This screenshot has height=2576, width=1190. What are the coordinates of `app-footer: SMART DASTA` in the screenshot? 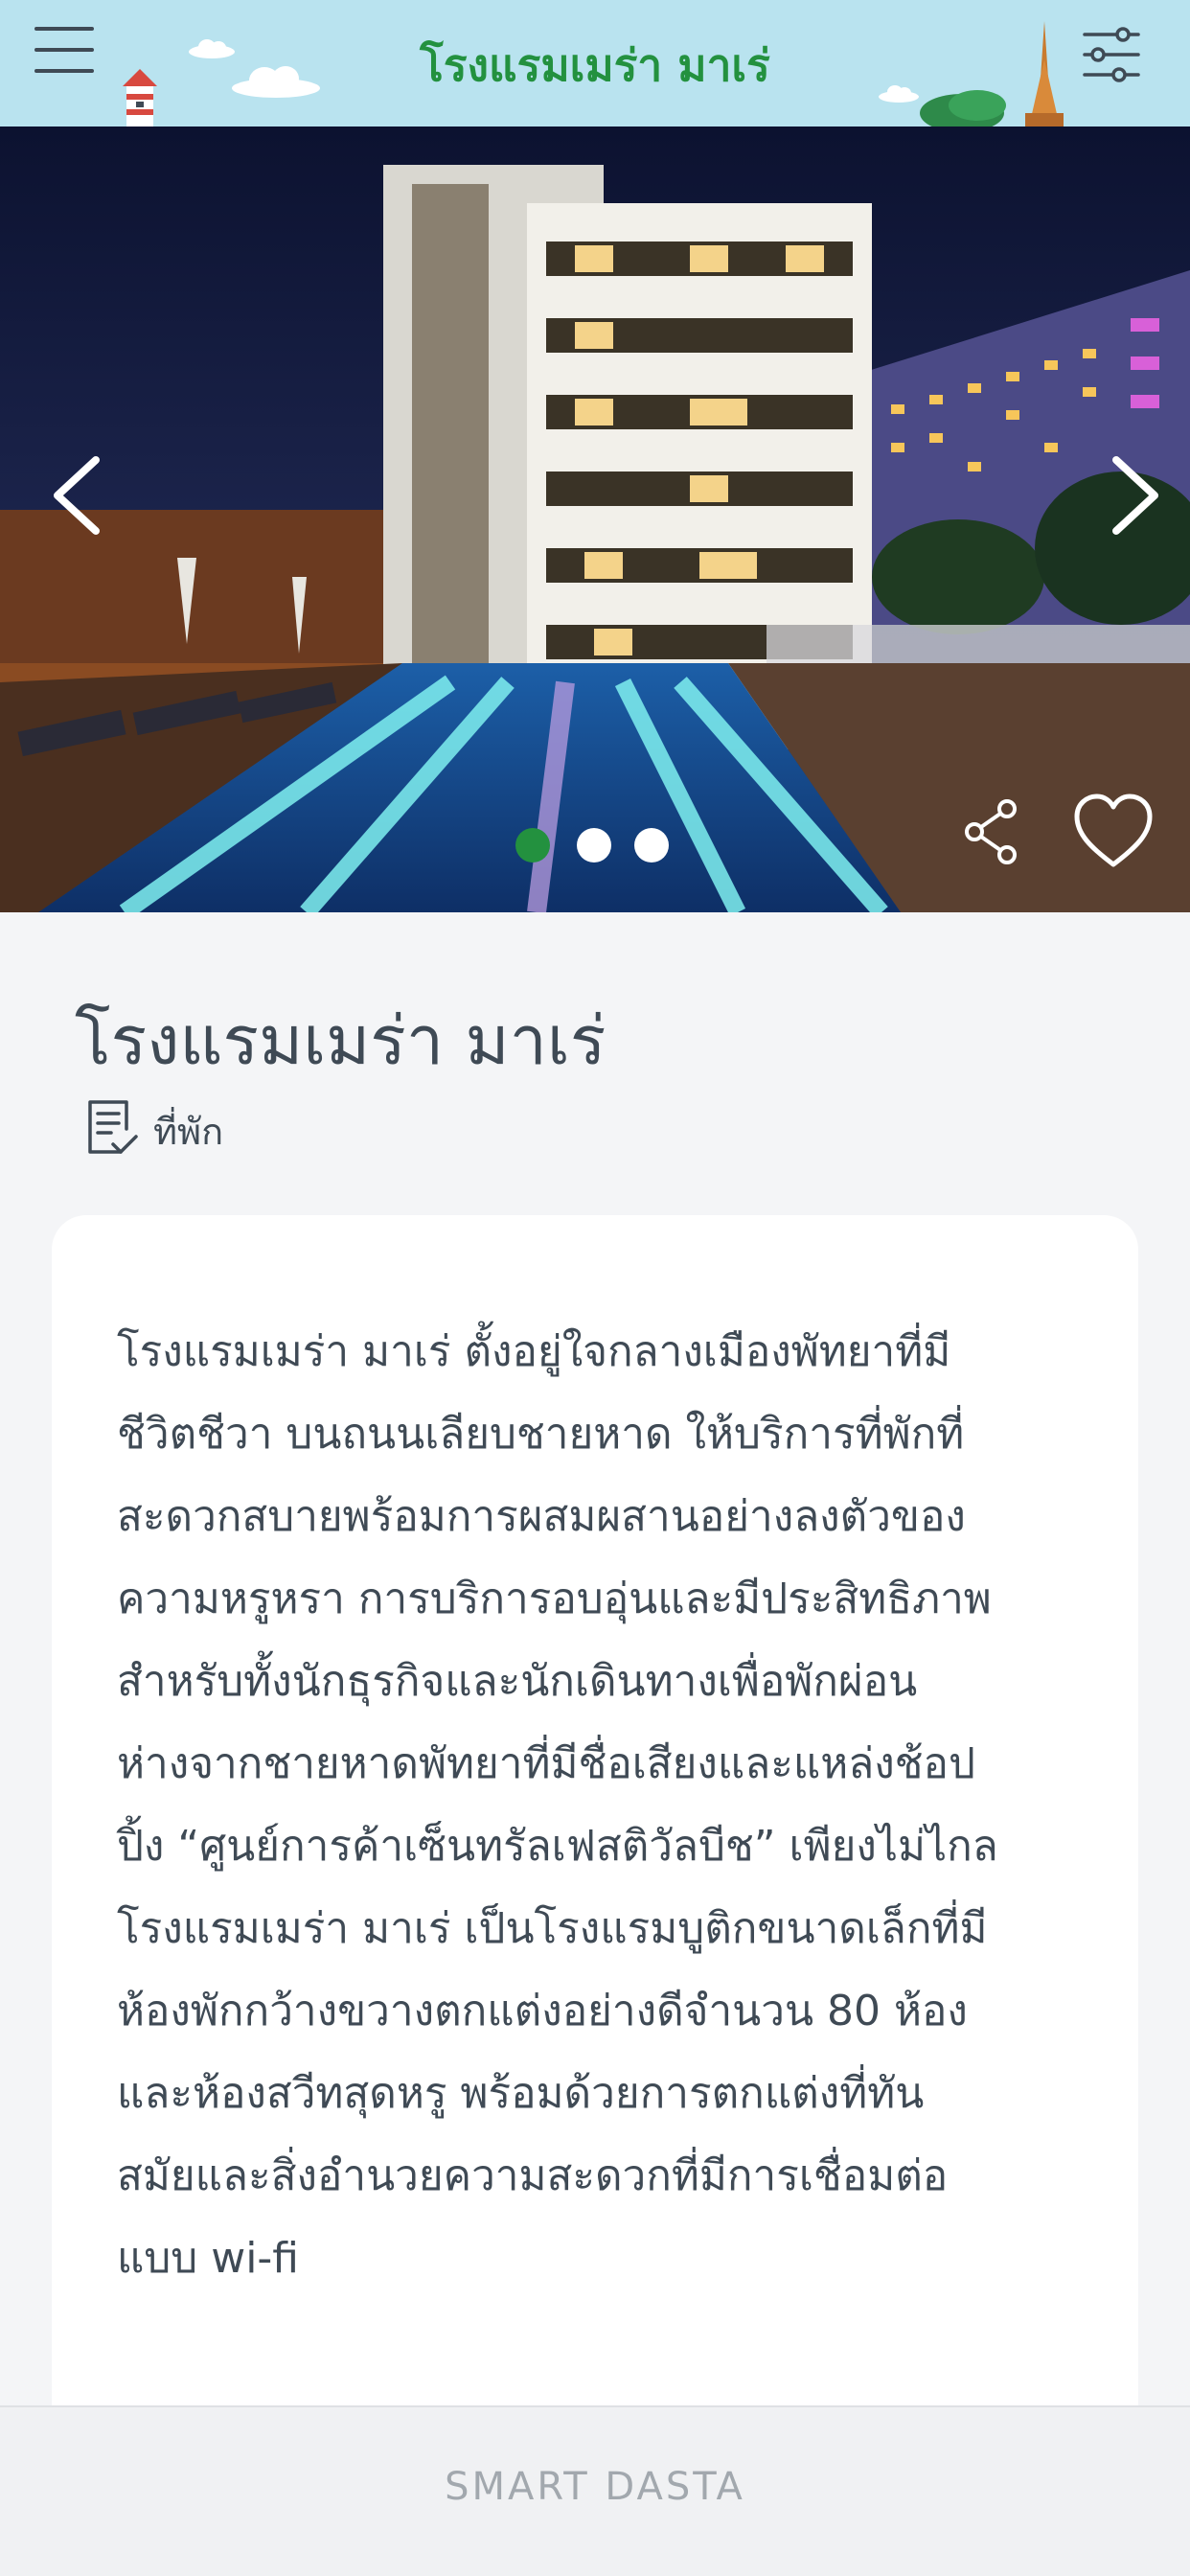 It's located at (595, 2490).